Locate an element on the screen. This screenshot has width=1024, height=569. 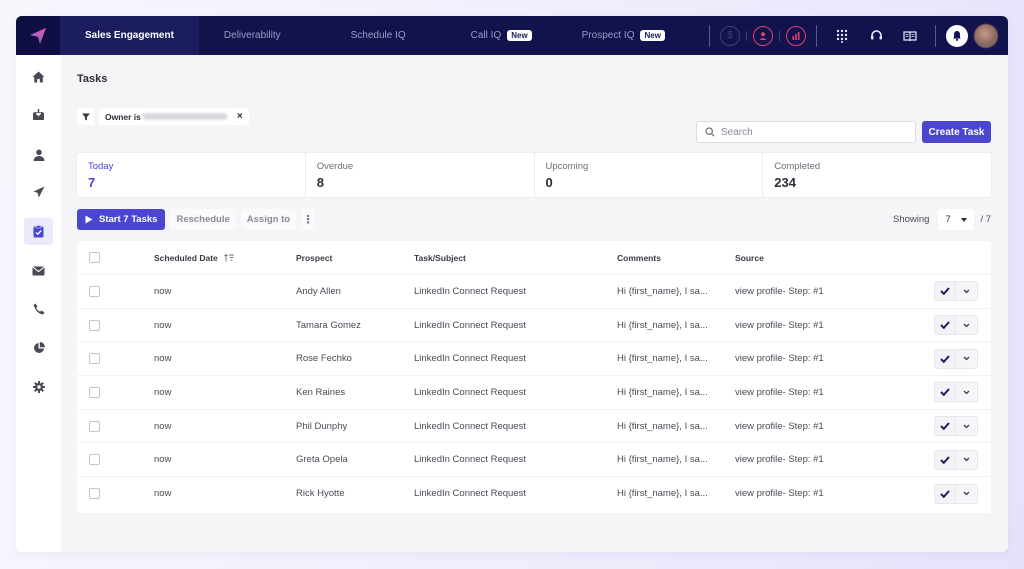
select-all-checkbox is located at coordinates (94, 257).